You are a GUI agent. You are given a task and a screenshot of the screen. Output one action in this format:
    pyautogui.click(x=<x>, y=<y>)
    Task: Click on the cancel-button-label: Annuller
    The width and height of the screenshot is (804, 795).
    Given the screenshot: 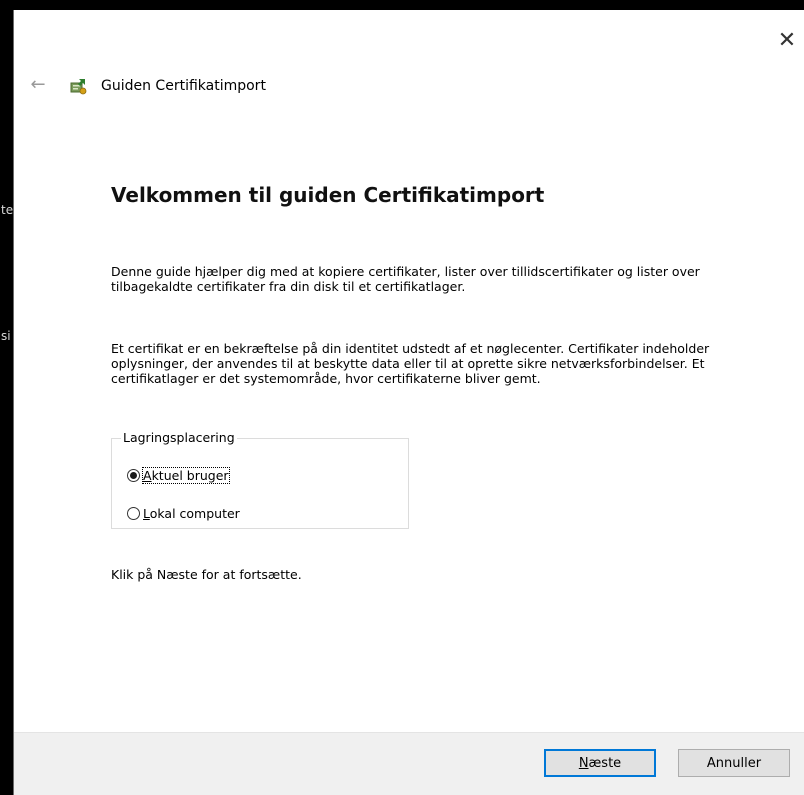 What is the action you would take?
    pyautogui.click(x=734, y=763)
    